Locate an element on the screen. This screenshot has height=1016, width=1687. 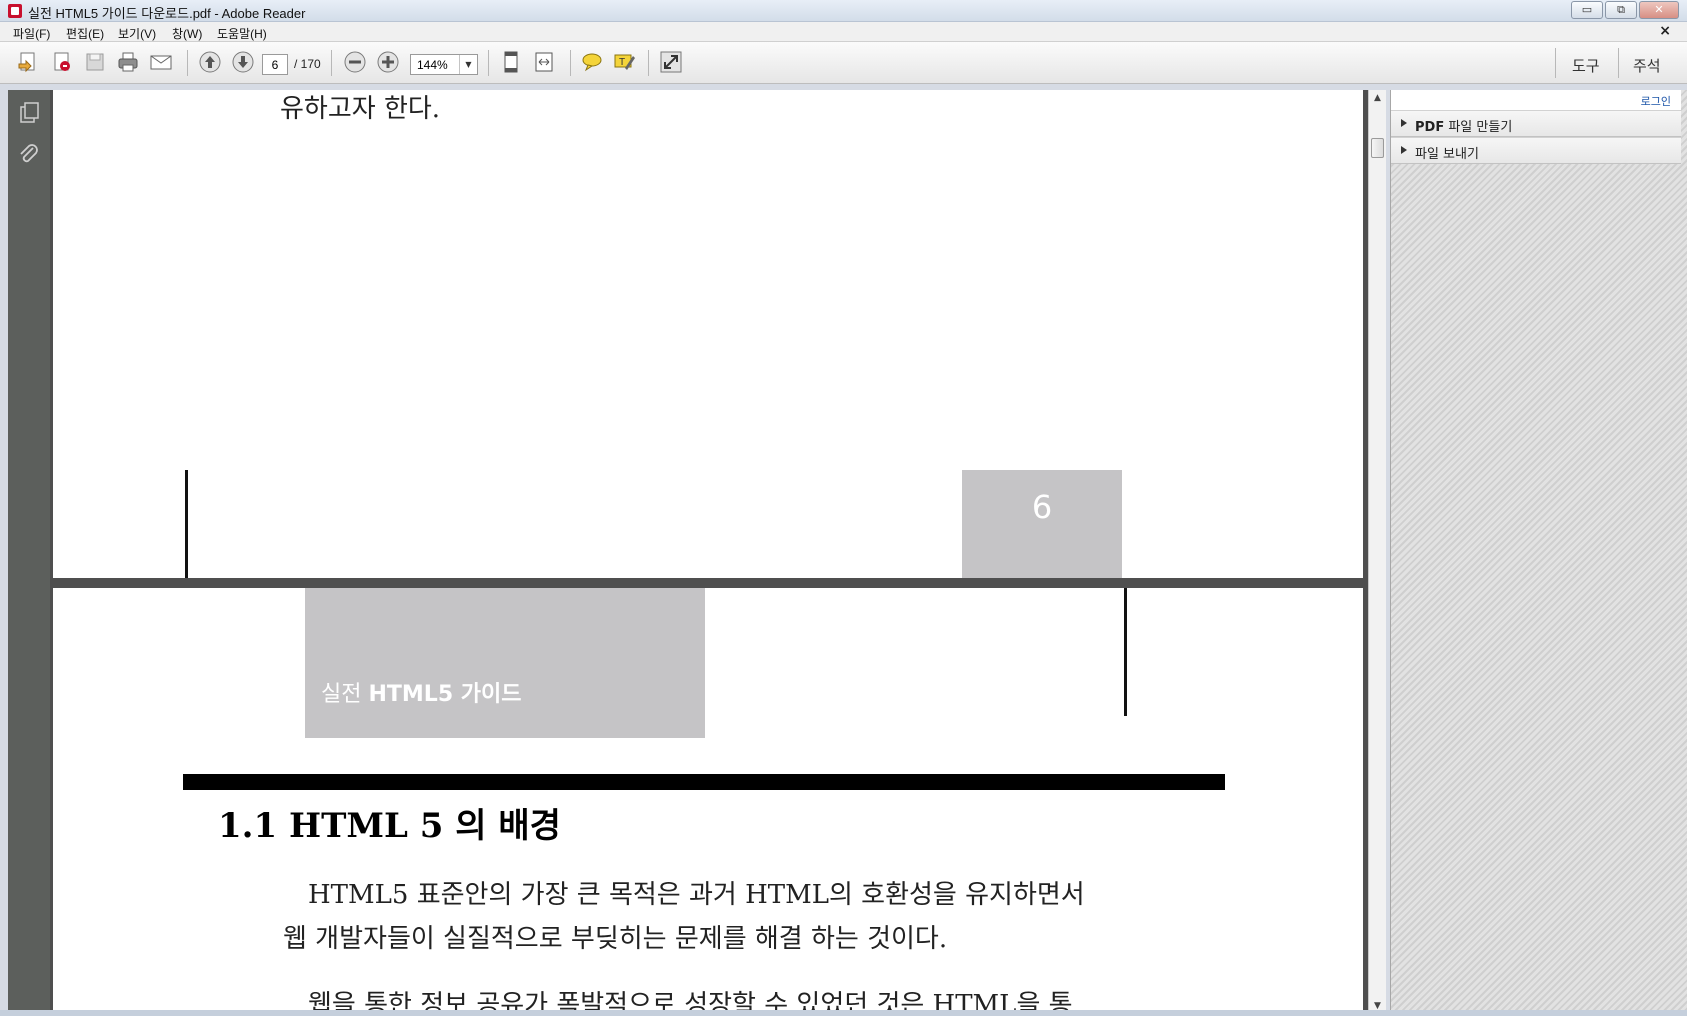
page-number-label: 6 is located at coordinates (1042, 507).